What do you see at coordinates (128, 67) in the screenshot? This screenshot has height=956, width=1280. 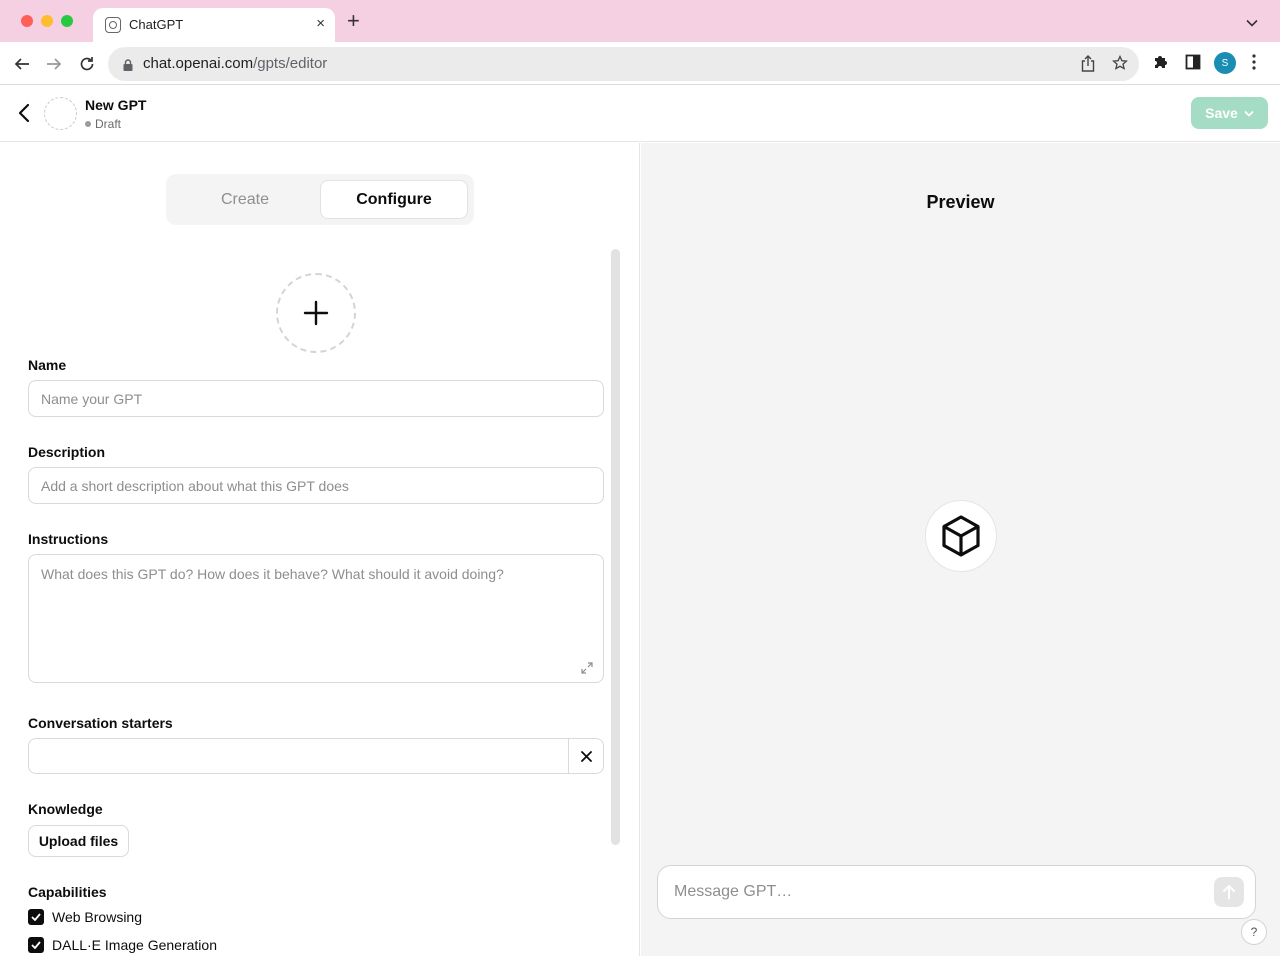 I see `lock-icon` at bounding box center [128, 67].